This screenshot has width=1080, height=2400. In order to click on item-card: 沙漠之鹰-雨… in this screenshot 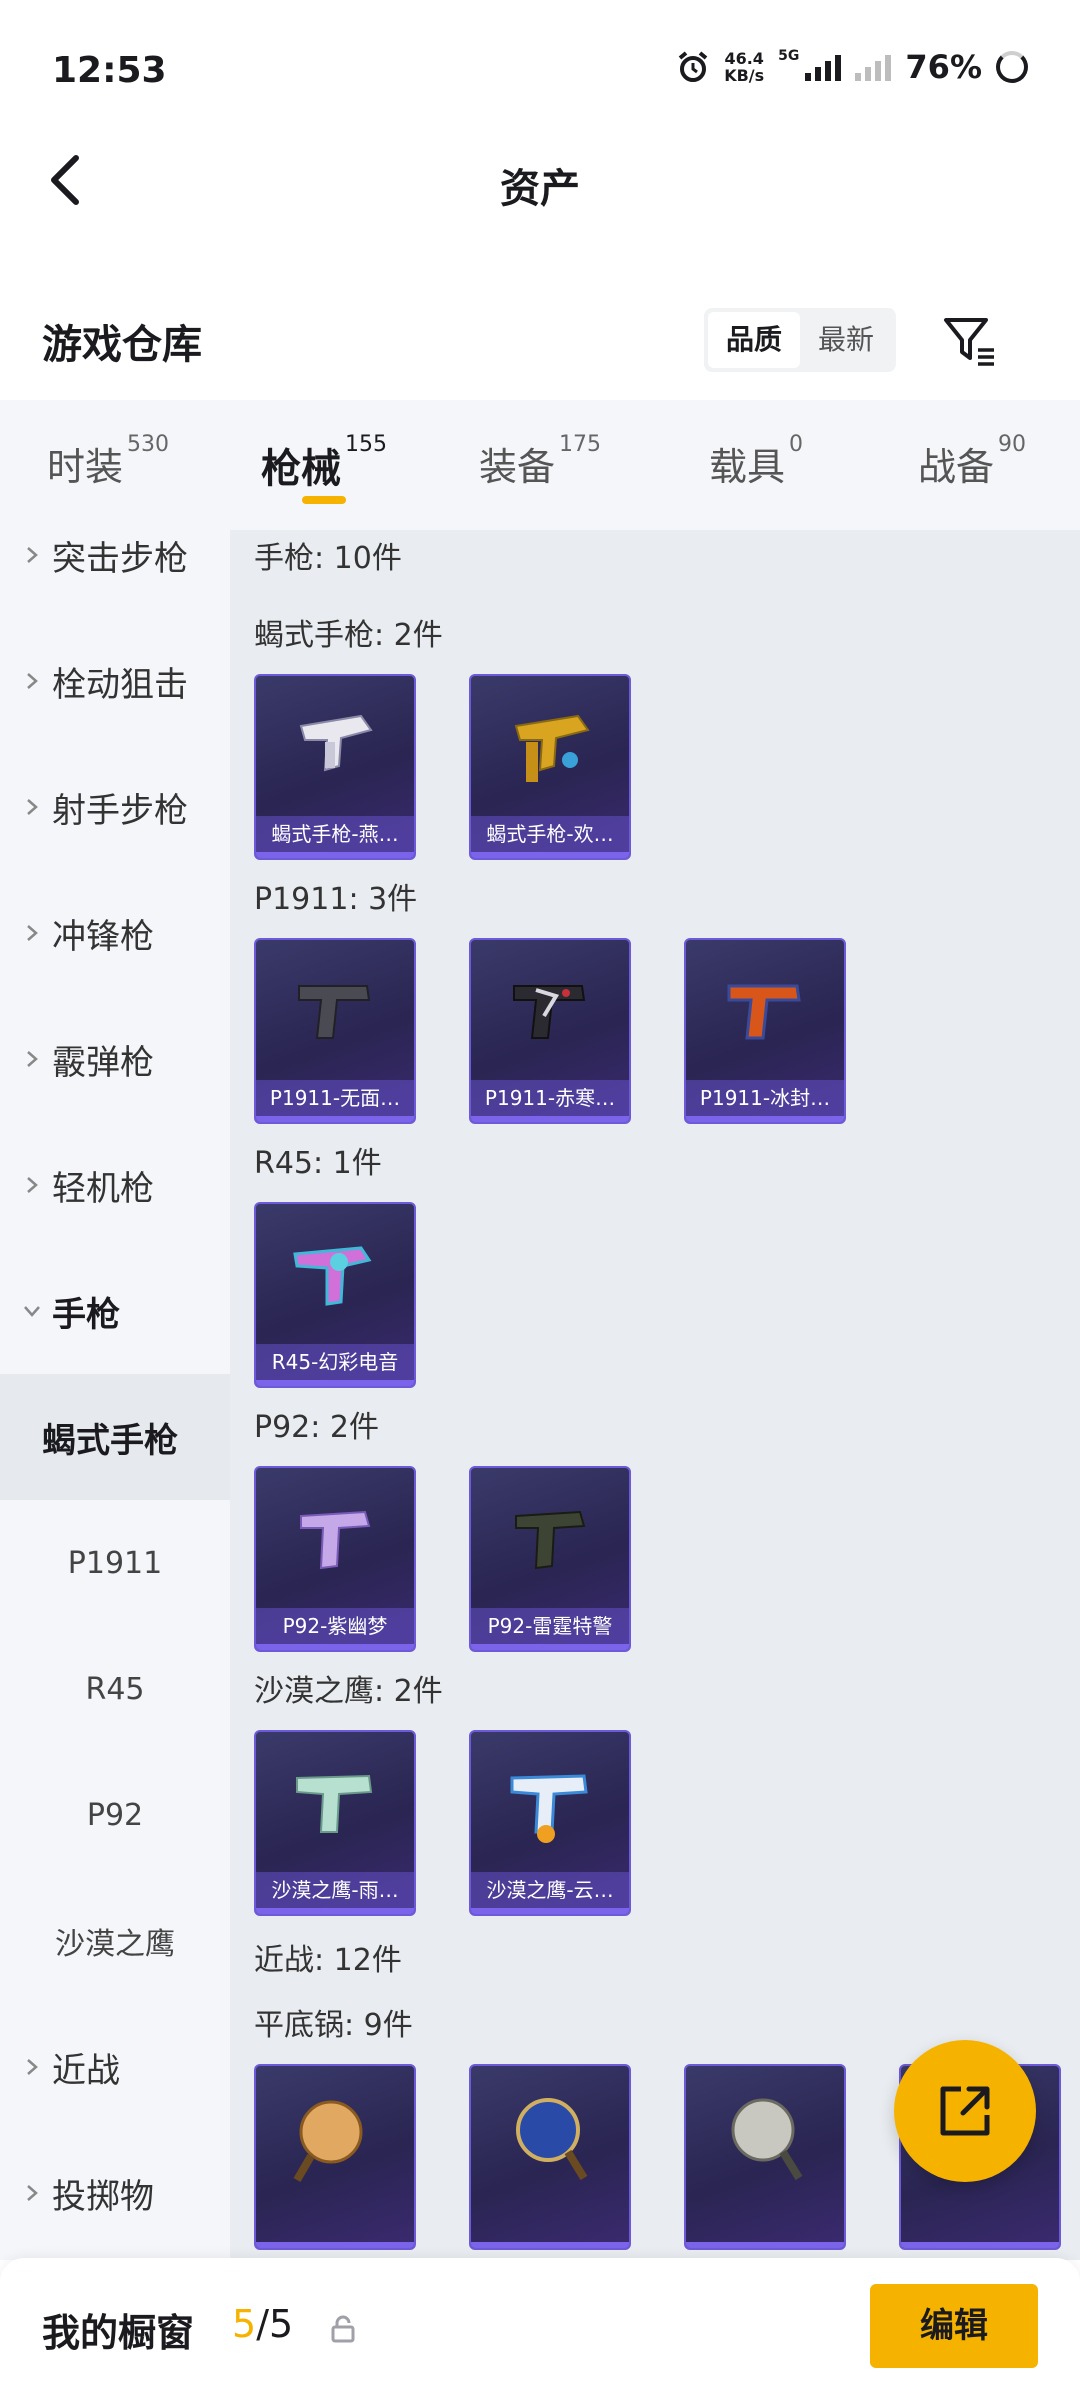, I will do `click(335, 1823)`.